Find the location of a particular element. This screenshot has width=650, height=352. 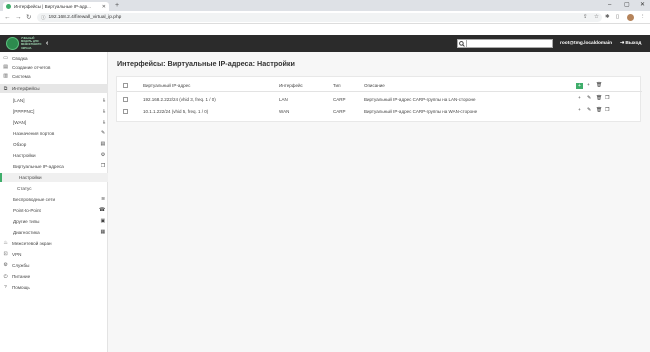

search-input is located at coordinates (510, 43).